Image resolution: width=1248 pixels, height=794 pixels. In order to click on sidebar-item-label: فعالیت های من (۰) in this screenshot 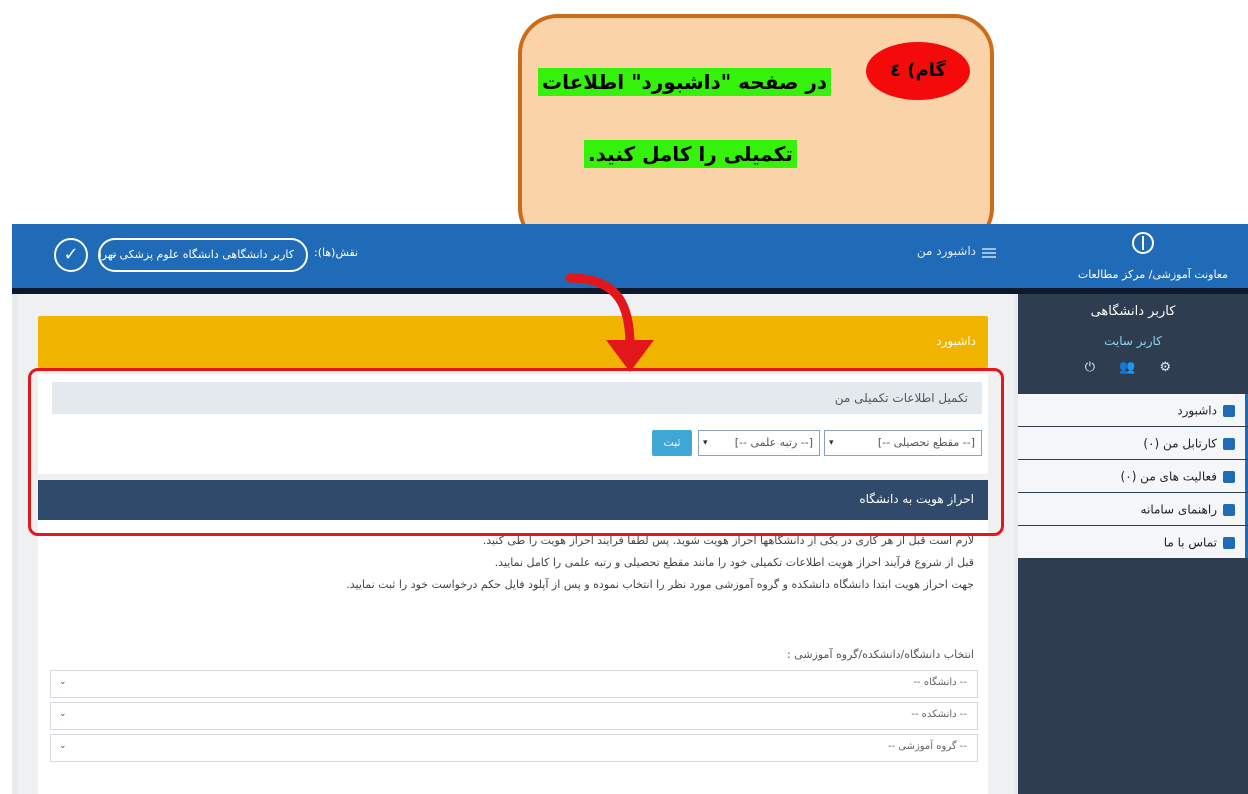, I will do `click(1168, 476)`.